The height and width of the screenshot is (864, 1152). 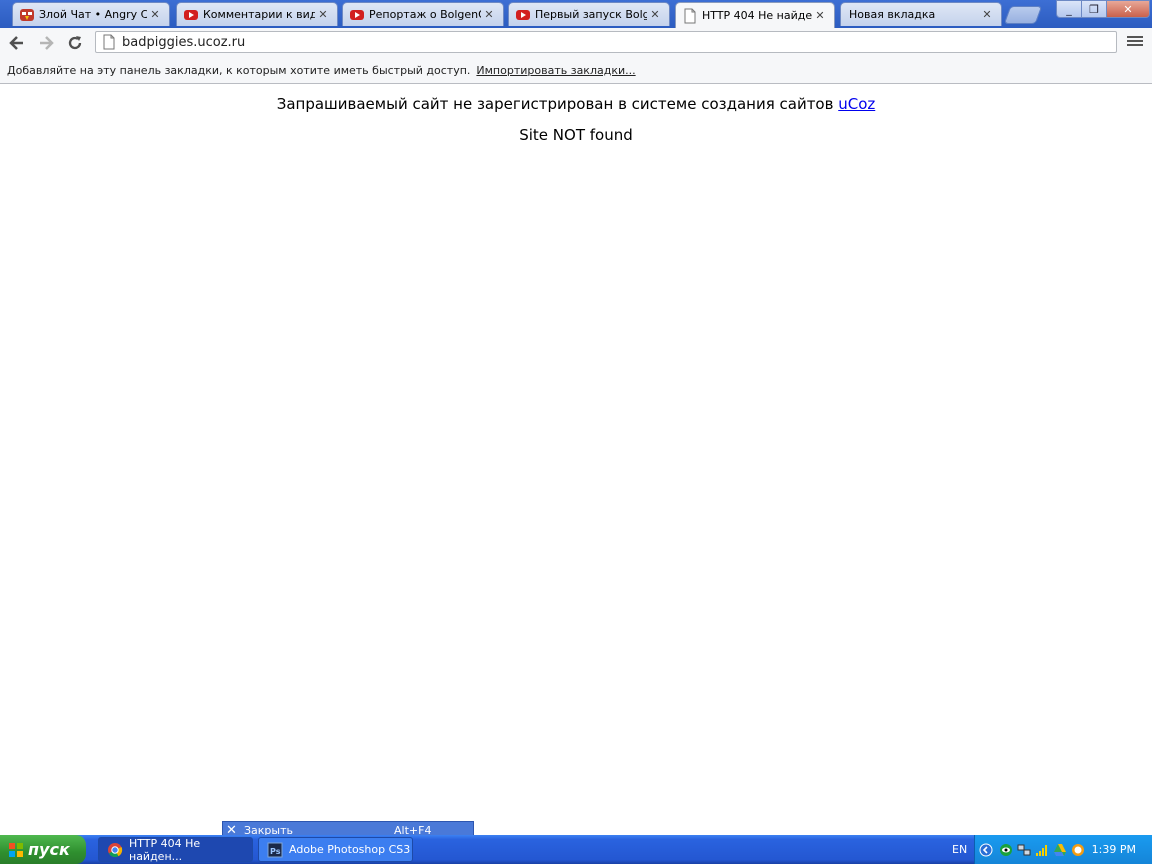 I want to click on ucoz-link: uCoz, so click(x=856, y=104).